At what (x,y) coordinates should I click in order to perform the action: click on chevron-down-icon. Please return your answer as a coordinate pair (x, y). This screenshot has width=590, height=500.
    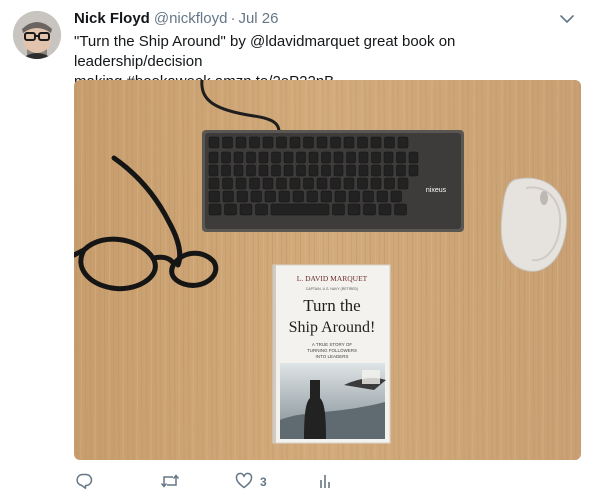
    Looking at the image, I should click on (567, 20).